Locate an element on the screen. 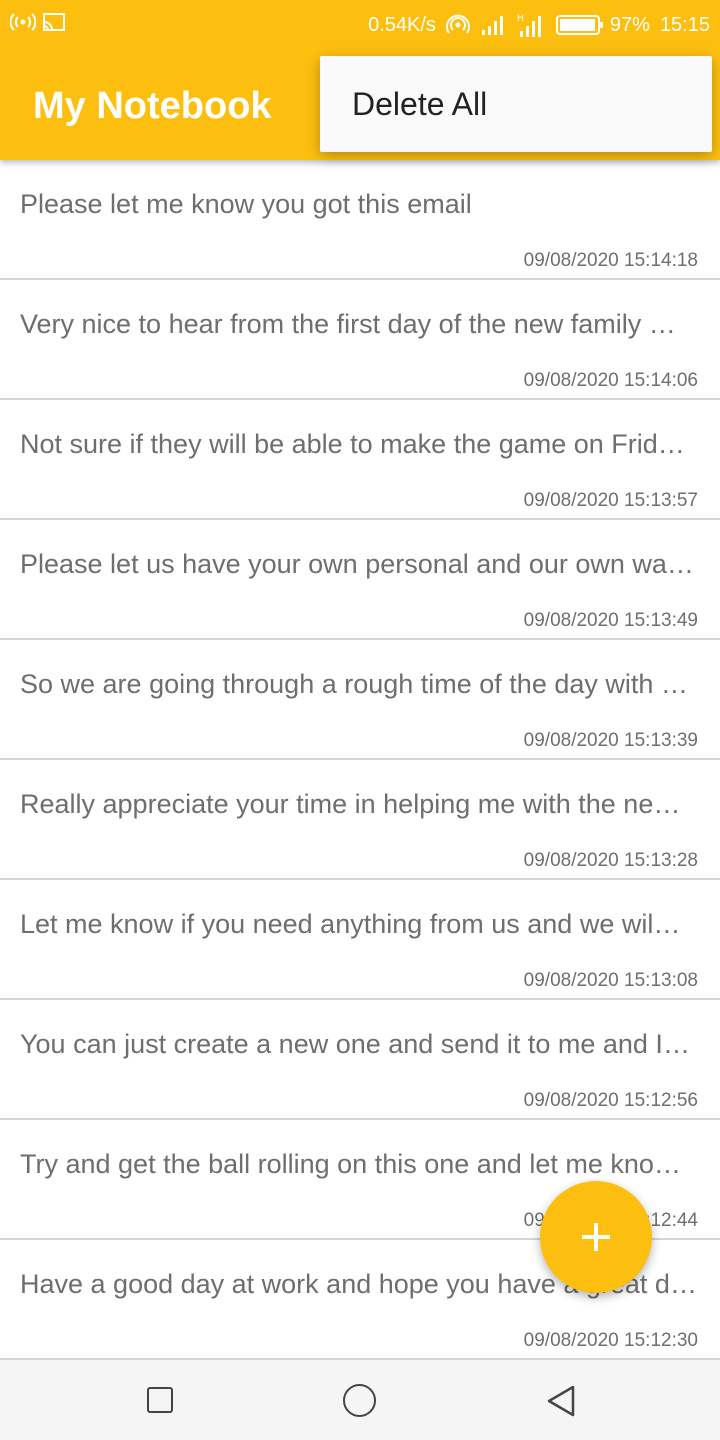  battery-level: 97% is located at coordinates (629, 25).